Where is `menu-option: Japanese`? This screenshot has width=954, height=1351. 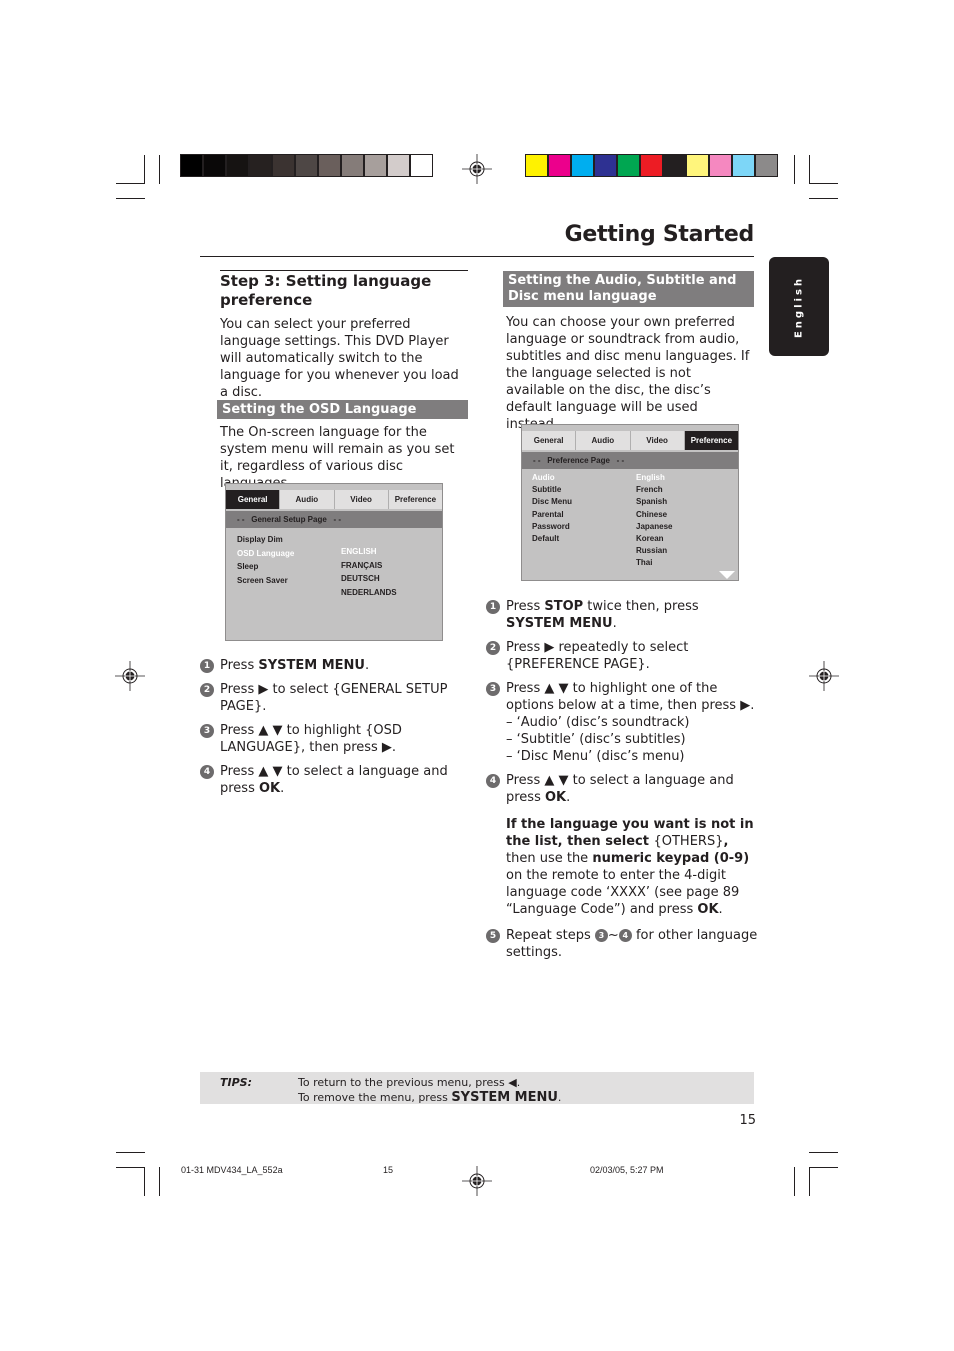 menu-option: Japanese is located at coordinates (654, 527).